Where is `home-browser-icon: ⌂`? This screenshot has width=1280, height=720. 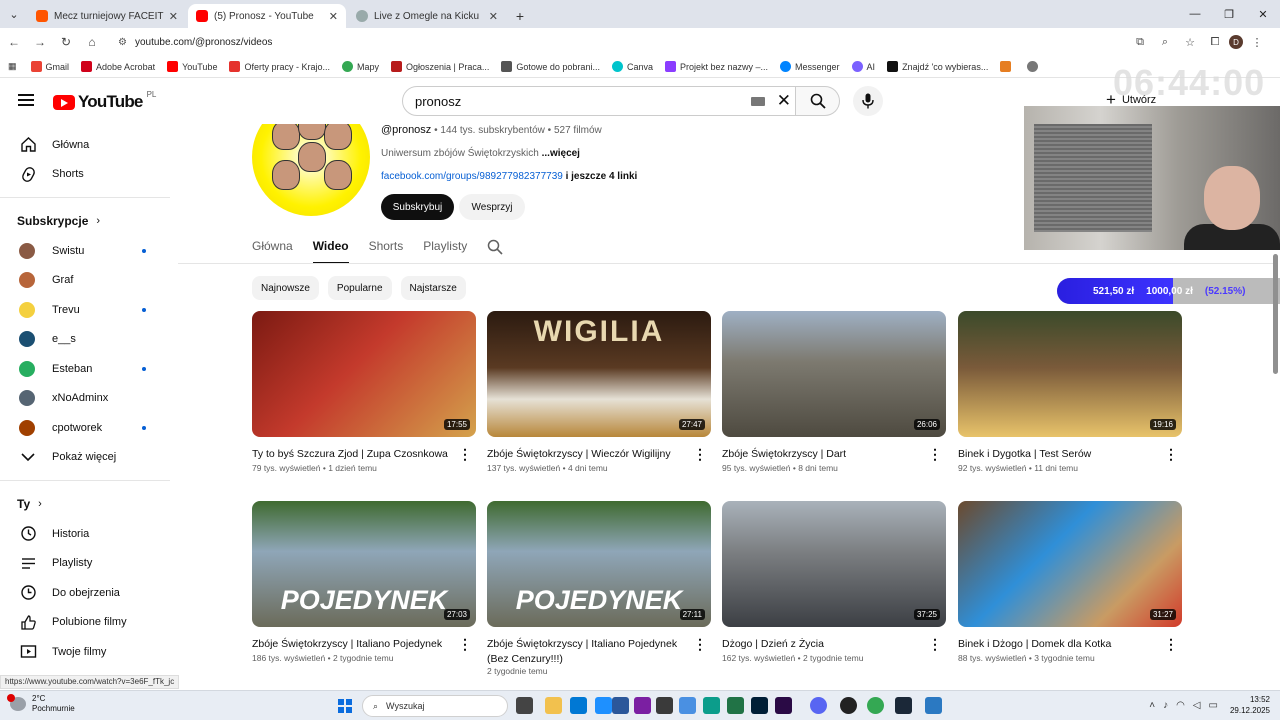 home-browser-icon: ⌂ is located at coordinates (92, 42).